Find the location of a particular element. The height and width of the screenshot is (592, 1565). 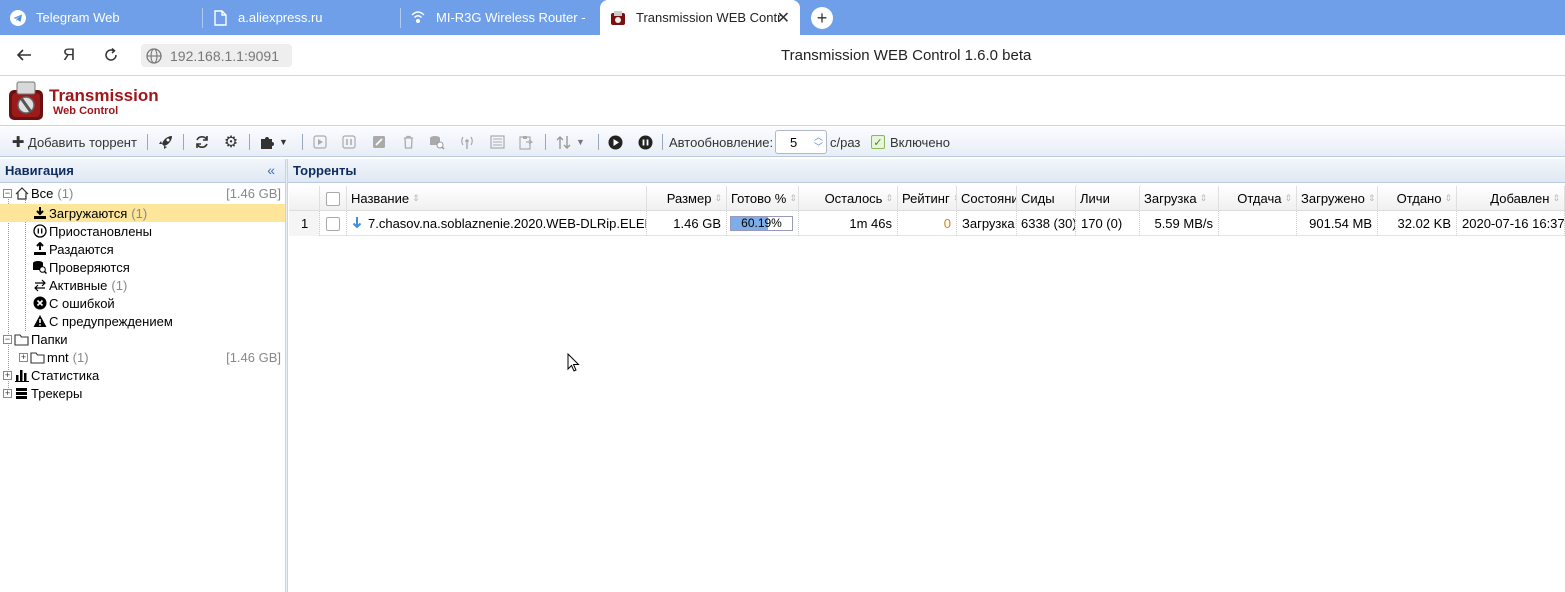

settings-button: ⚙ is located at coordinates (231, 142).